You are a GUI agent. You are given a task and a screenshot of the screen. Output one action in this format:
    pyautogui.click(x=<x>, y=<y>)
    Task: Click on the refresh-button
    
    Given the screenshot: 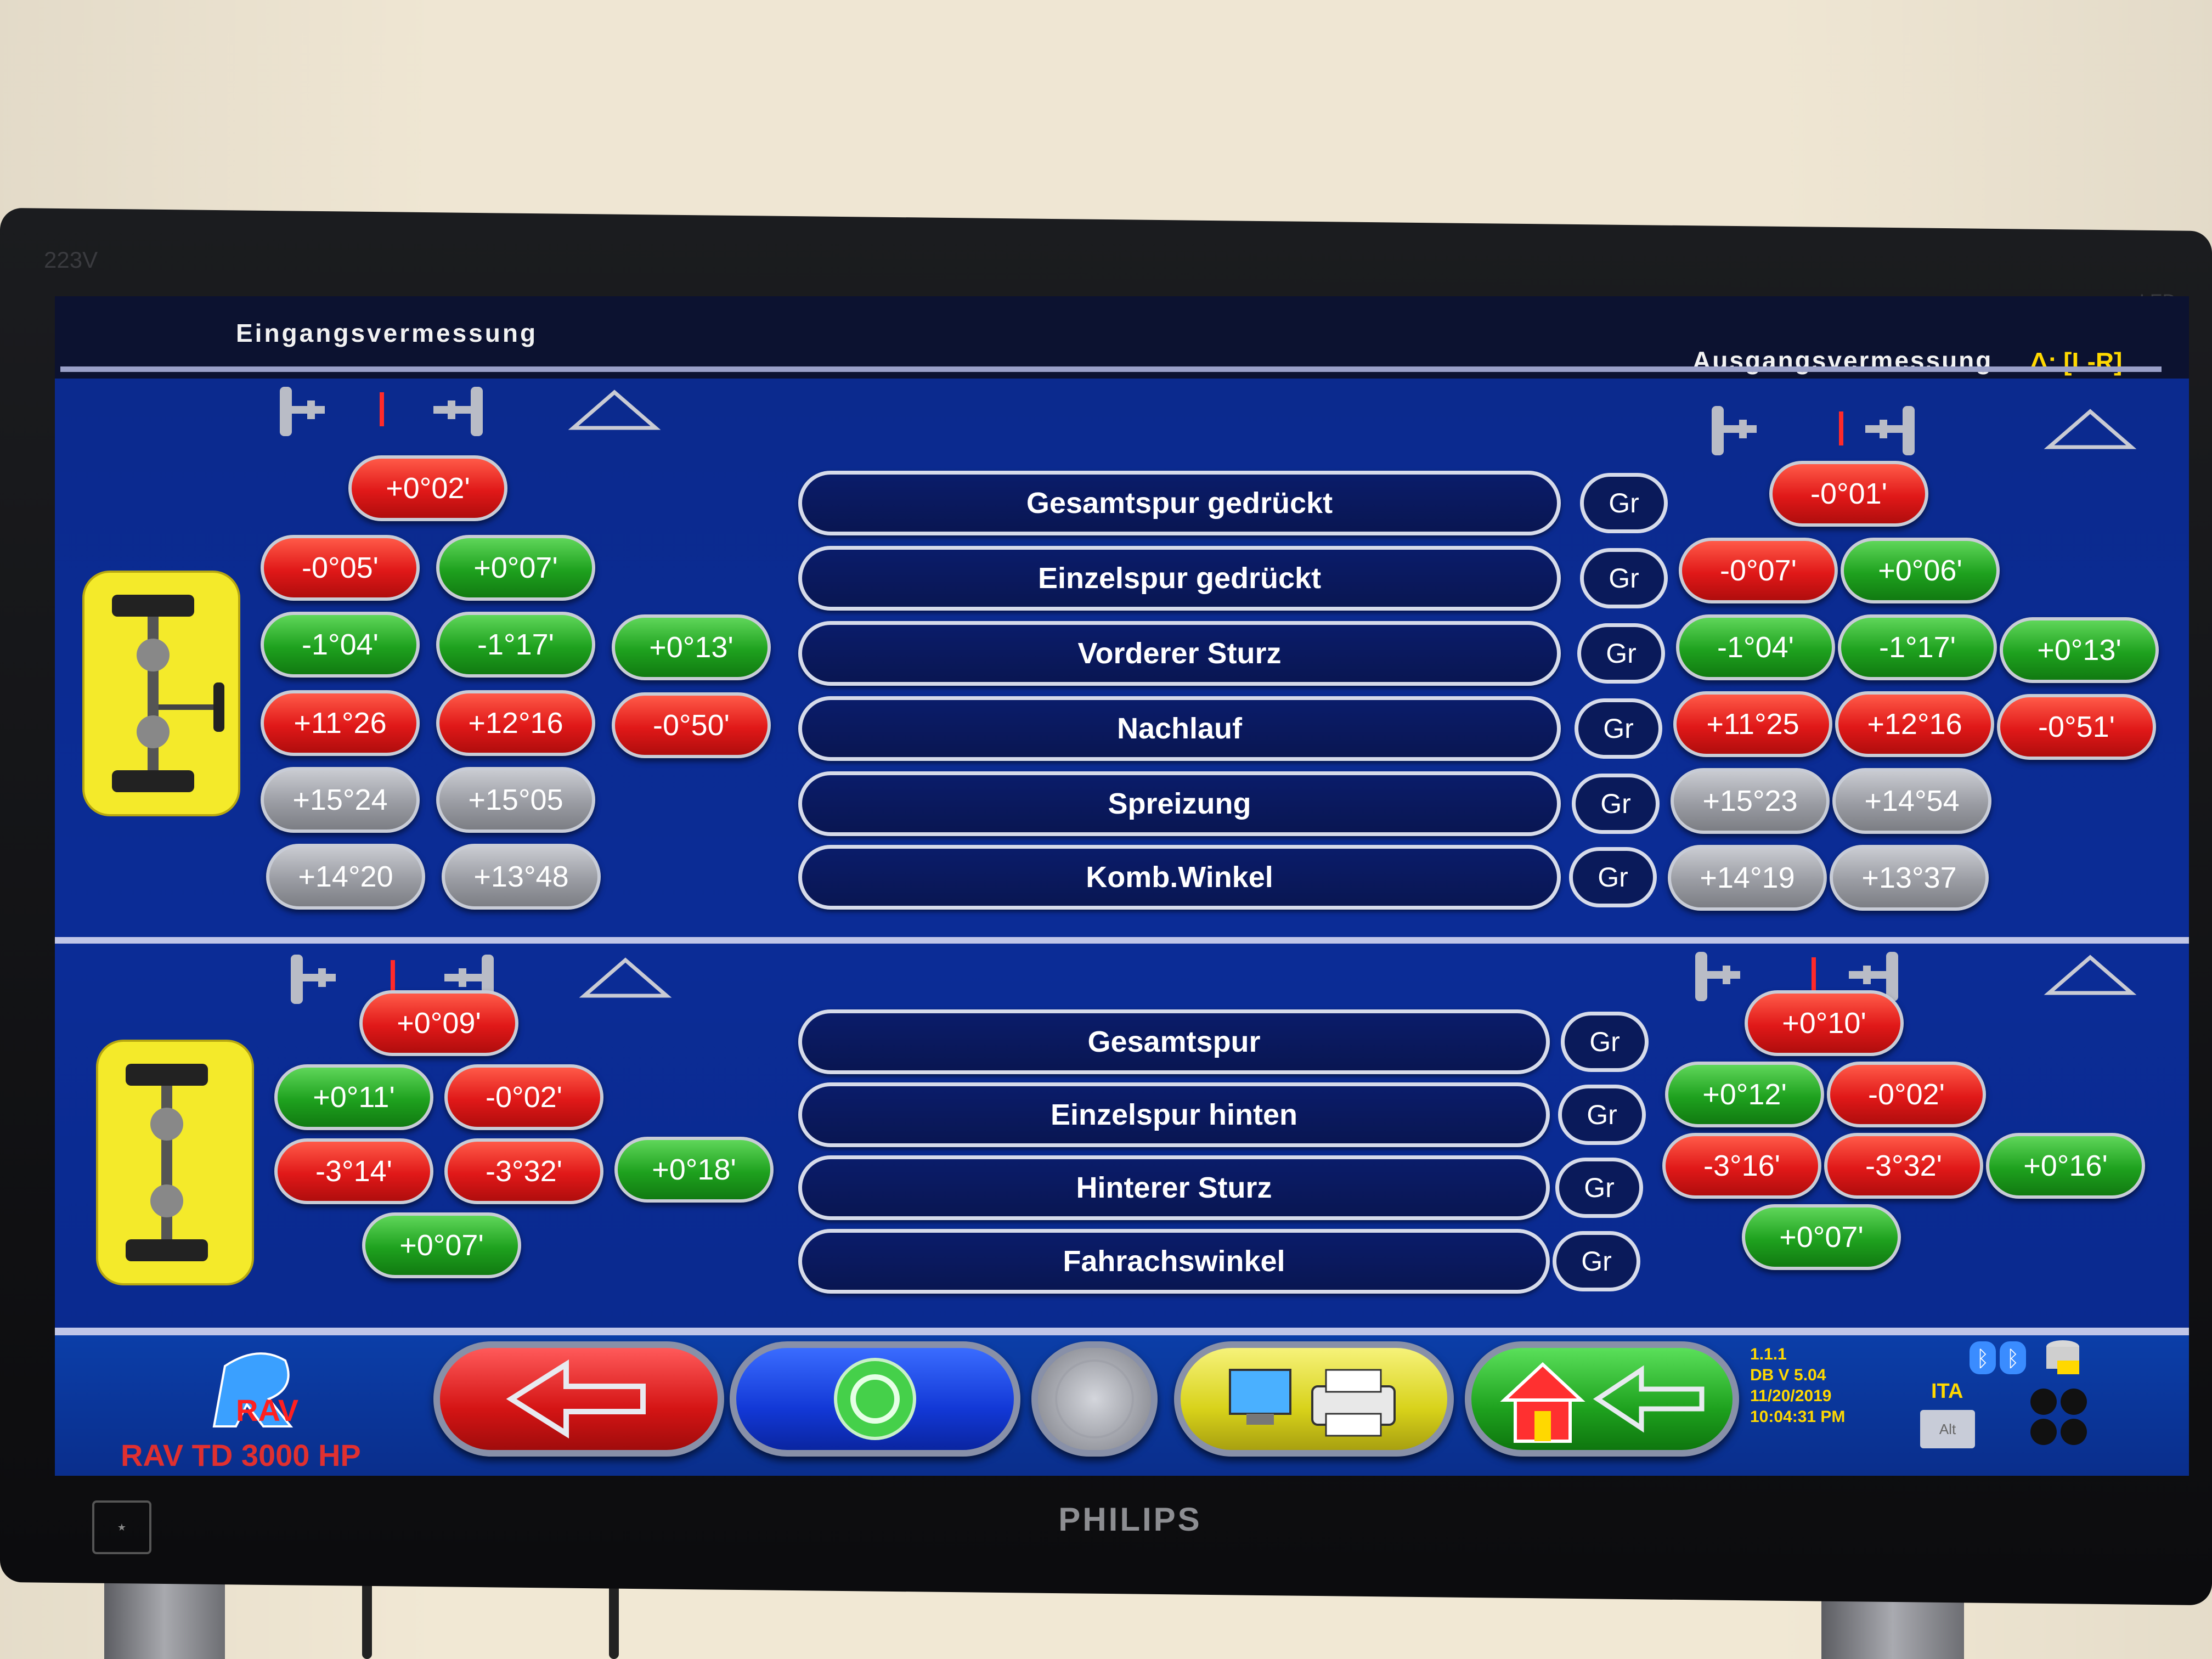 What is the action you would take?
    pyautogui.click(x=875, y=1399)
    